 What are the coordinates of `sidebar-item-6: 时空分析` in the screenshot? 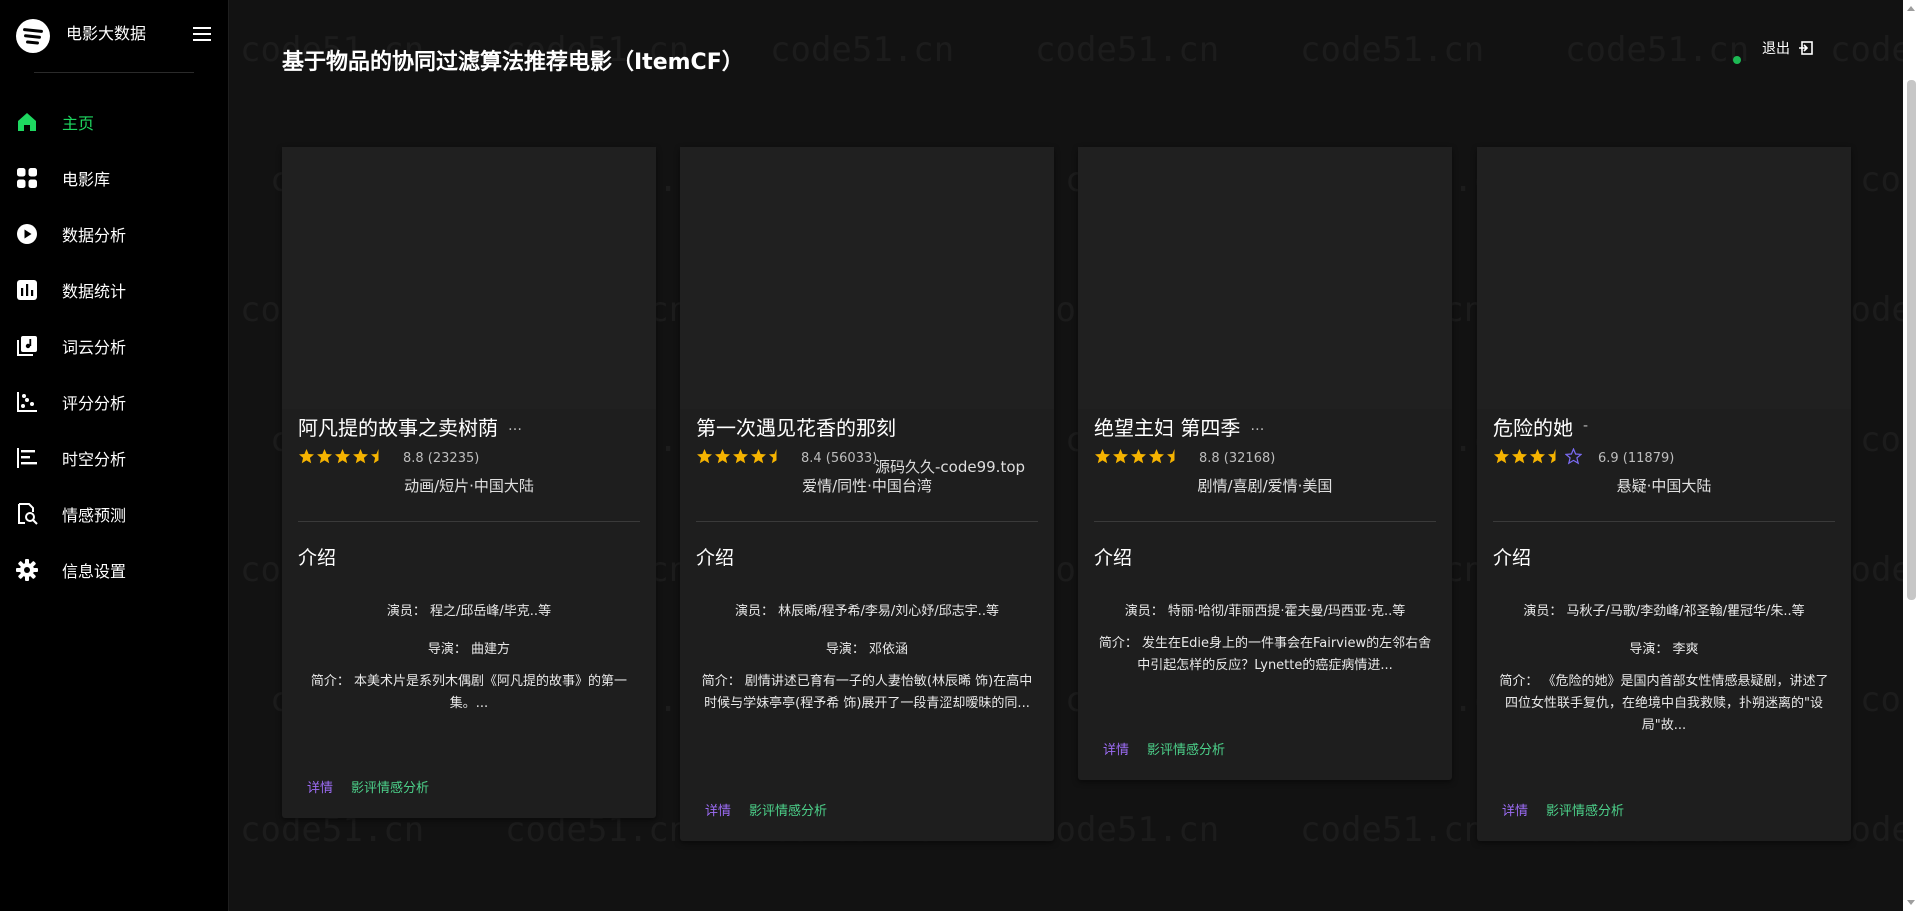 It's located at (114, 458).